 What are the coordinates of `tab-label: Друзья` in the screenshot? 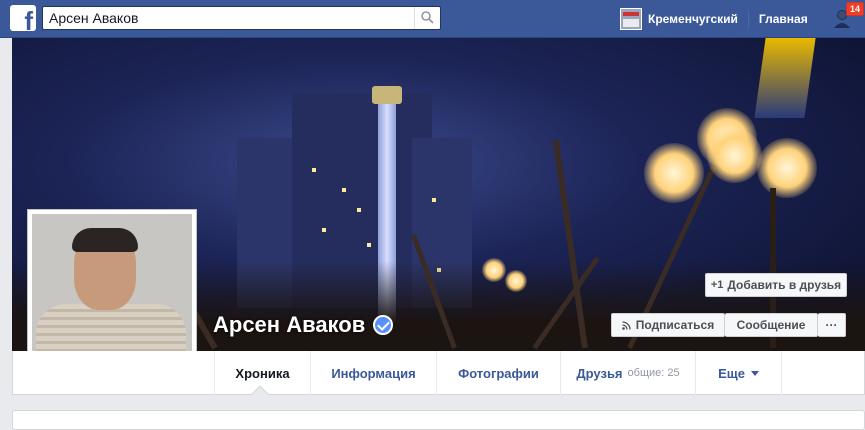 It's located at (599, 373).